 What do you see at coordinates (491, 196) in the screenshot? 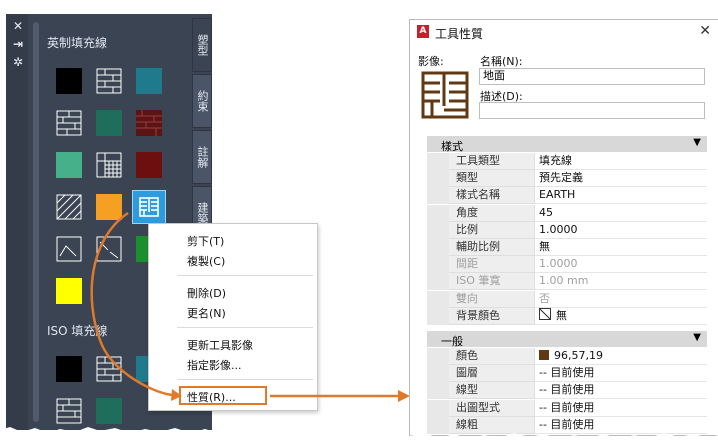
I see `property-name: 樣式名稱` at bounding box center [491, 196].